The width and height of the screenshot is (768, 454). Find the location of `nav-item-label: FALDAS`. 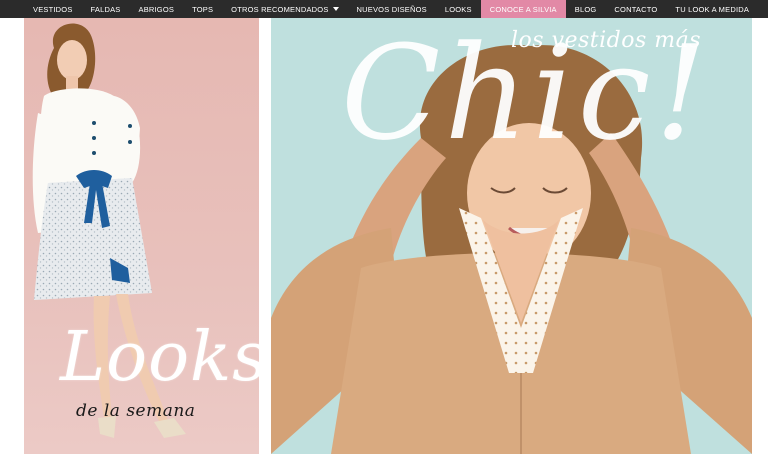

nav-item-label: FALDAS is located at coordinates (105, 9).